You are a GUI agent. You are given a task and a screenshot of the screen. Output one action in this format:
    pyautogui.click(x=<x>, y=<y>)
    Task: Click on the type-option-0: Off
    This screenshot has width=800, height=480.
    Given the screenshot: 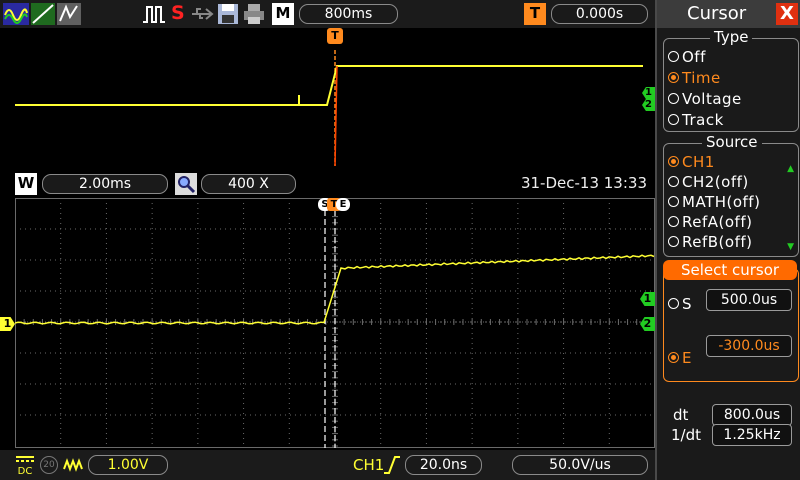 What is the action you would take?
    pyautogui.click(x=687, y=57)
    